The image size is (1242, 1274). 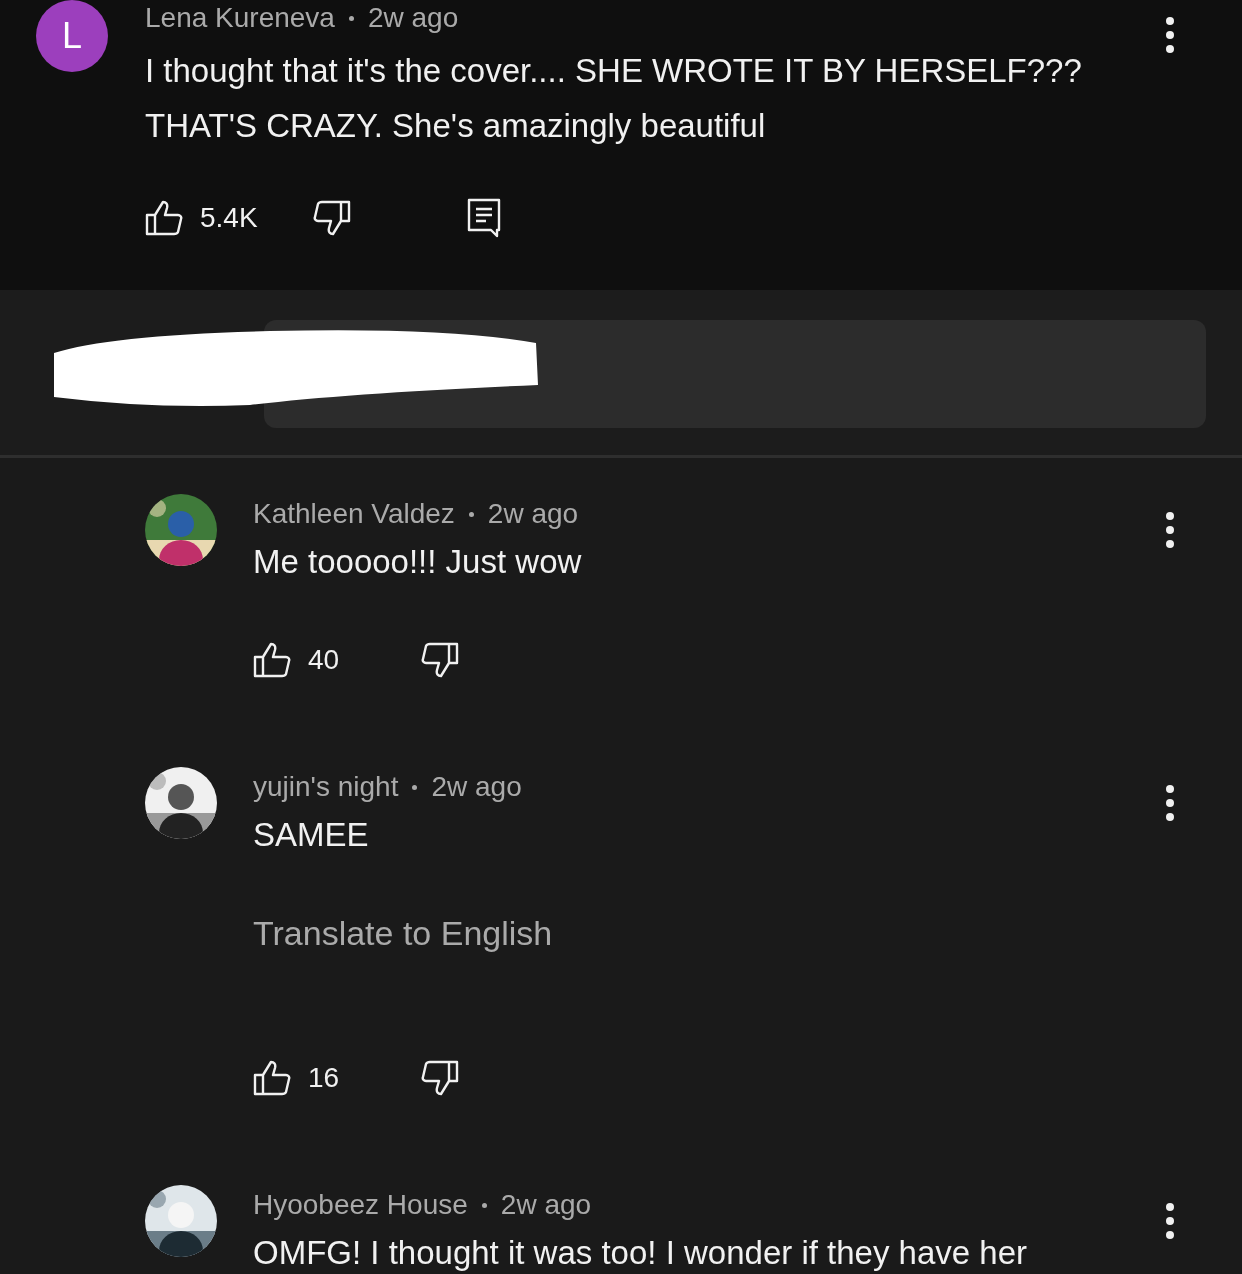 What do you see at coordinates (72, 36) in the screenshot?
I see `avatar: L` at bounding box center [72, 36].